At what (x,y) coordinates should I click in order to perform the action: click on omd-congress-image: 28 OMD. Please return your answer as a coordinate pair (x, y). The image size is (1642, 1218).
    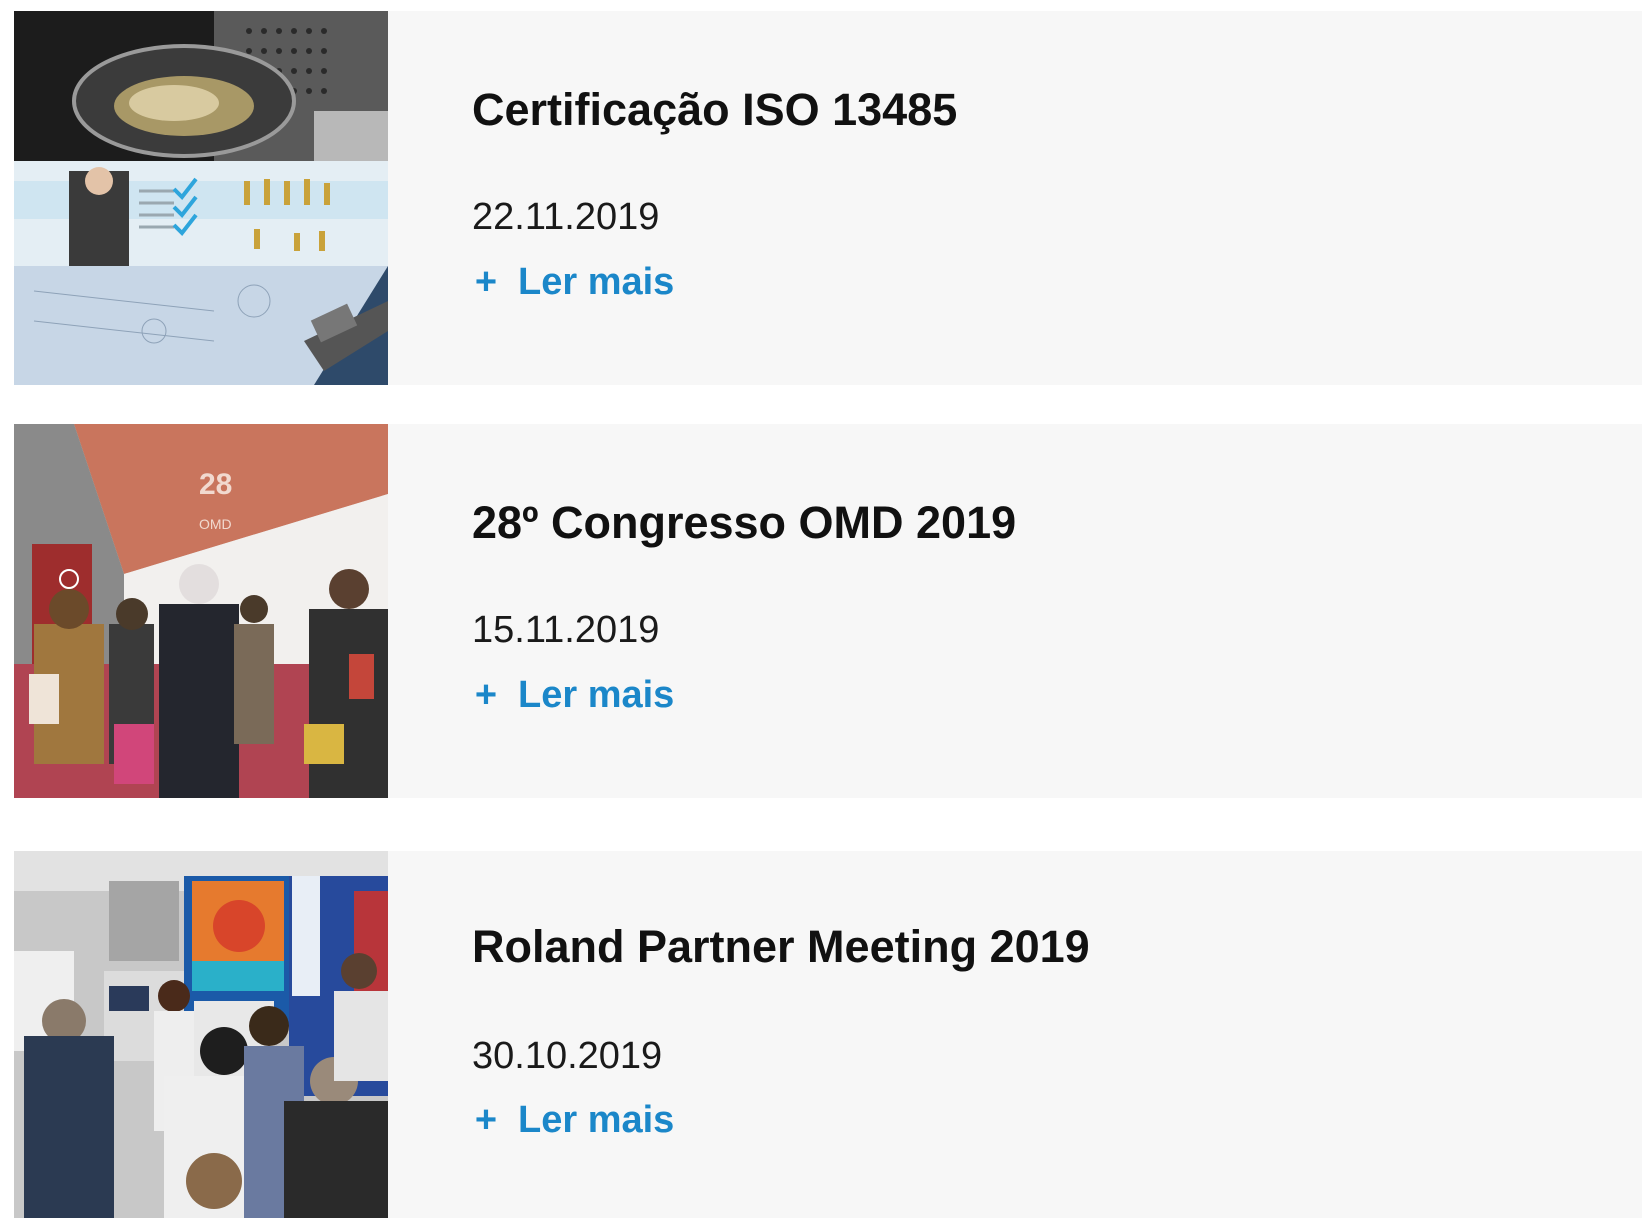
    Looking at the image, I should click on (201, 611).